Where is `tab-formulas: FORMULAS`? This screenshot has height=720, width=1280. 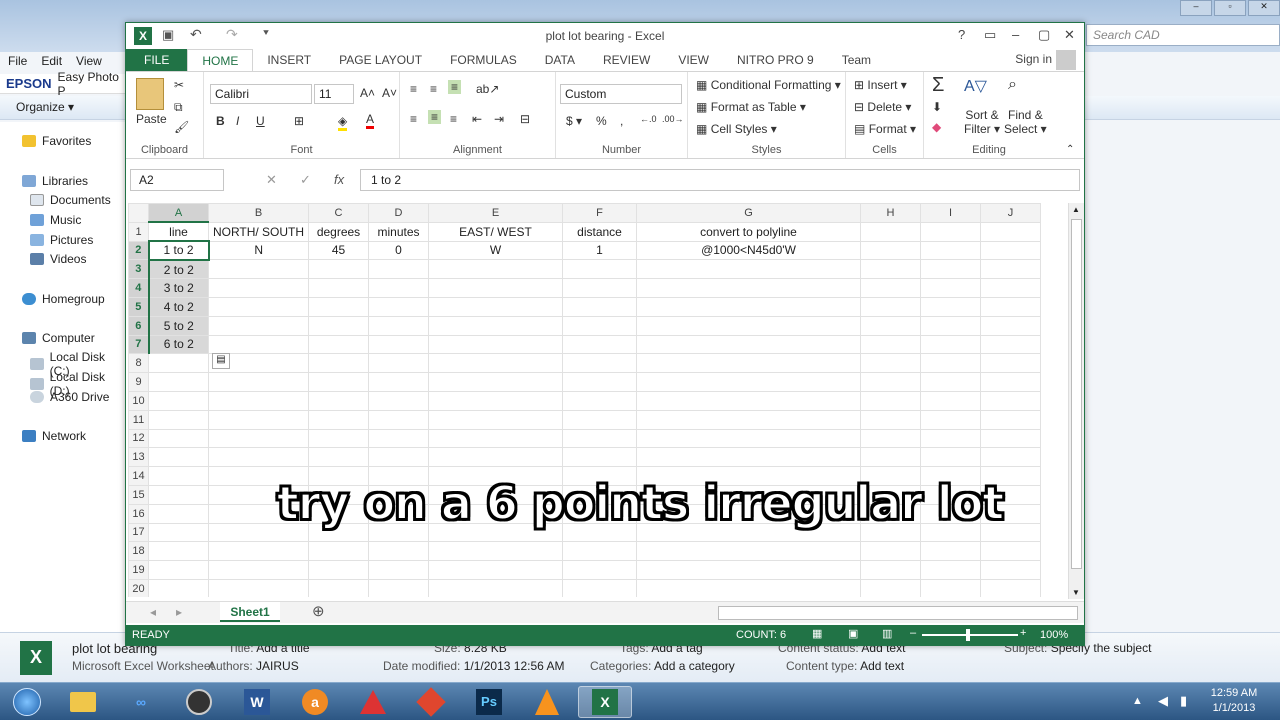 tab-formulas: FORMULAS is located at coordinates (483, 60).